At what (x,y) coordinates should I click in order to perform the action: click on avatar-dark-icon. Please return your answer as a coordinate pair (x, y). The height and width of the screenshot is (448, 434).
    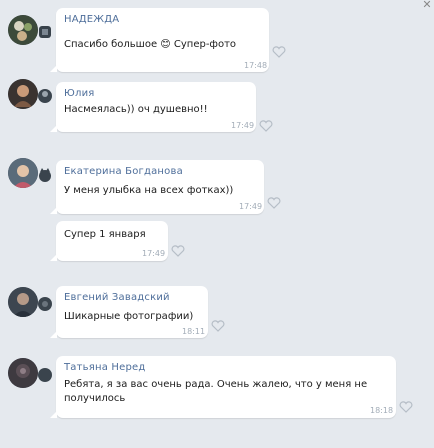
    Looking at the image, I should click on (23, 373).